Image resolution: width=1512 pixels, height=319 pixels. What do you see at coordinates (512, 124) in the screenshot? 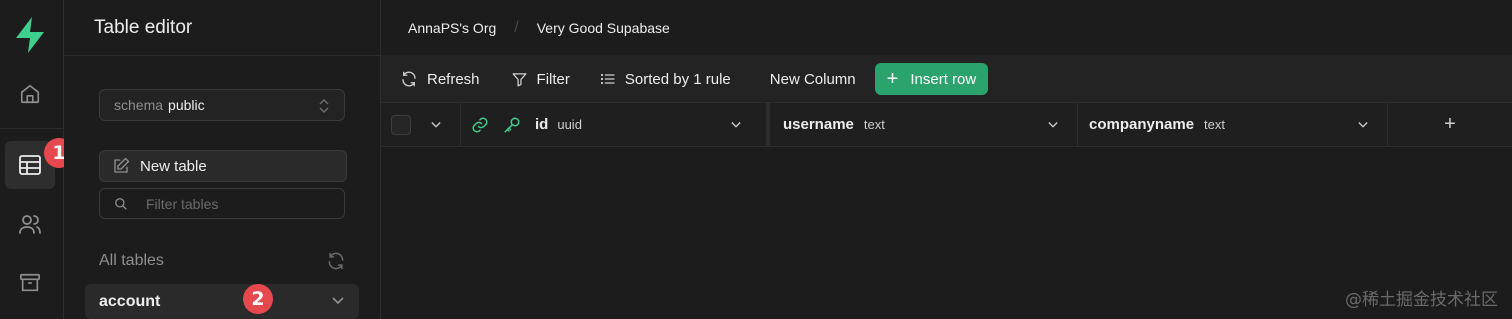
I see `key-icon` at bounding box center [512, 124].